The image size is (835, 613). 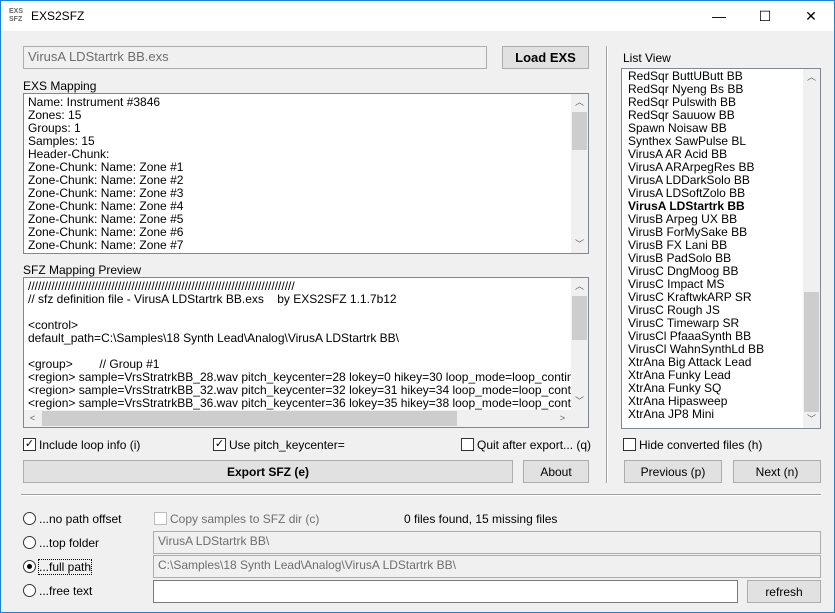 What do you see at coordinates (29, 542) in the screenshot?
I see `top-folder-radio` at bounding box center [29, 542].